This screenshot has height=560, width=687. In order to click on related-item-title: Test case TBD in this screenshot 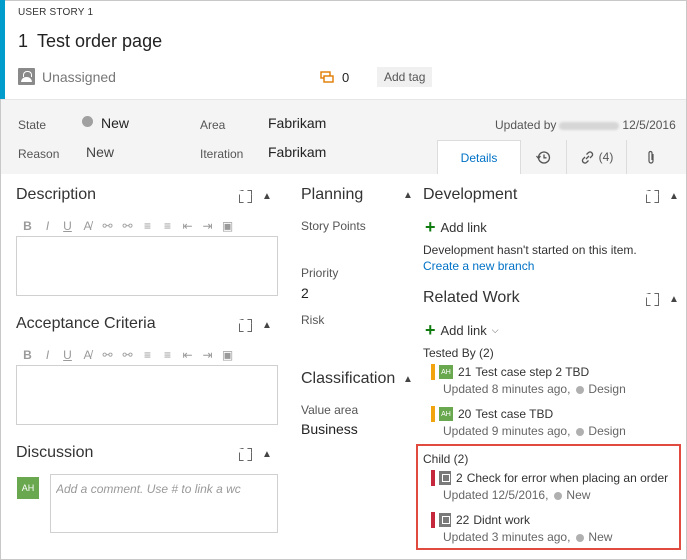, I will do `click(514, 414)`.